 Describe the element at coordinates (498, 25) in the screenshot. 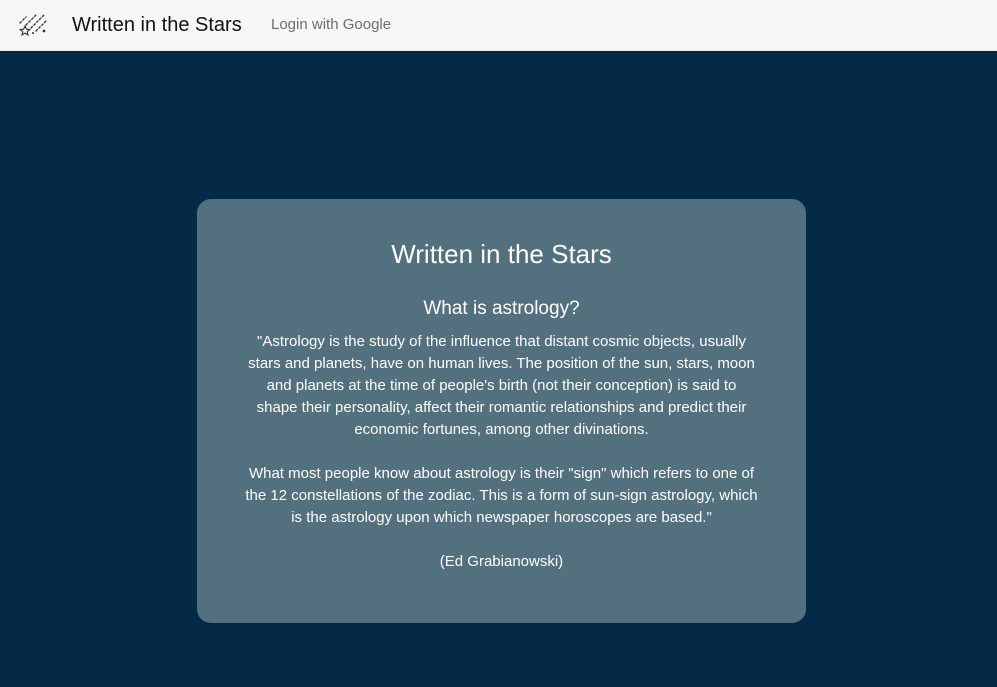

I see `top-navbar: Written in the Stars Login with Google` at that location.